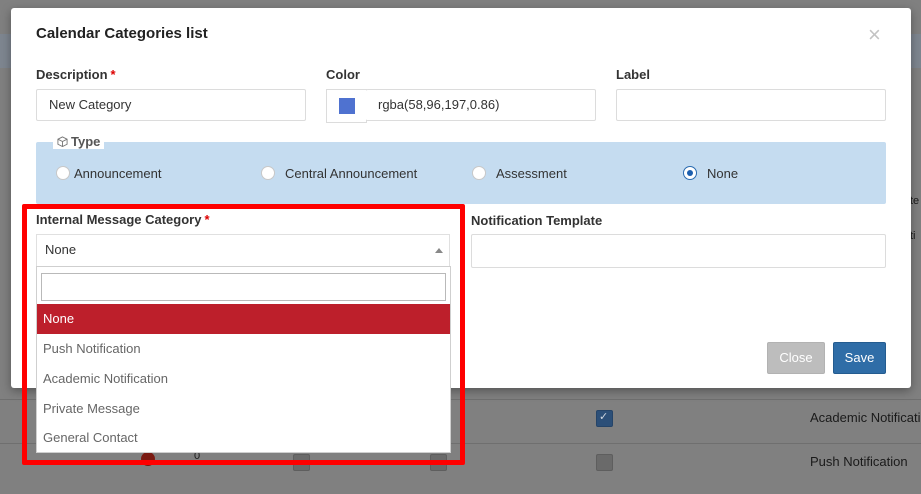 This screenshot has width=921, height=494. I want to click on color-swatch-button, so click(346, 106).